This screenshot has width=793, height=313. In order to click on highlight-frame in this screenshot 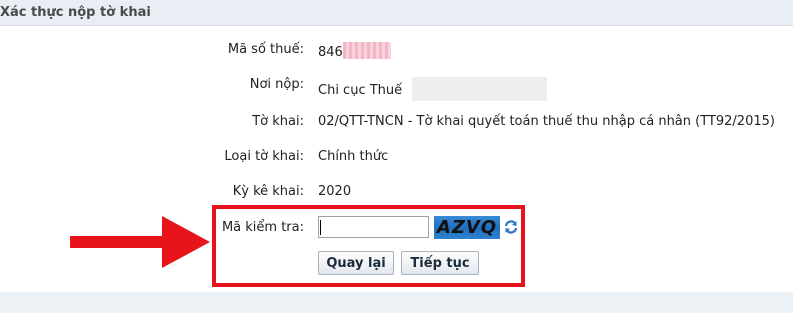, I will do `click(368, 246)`.